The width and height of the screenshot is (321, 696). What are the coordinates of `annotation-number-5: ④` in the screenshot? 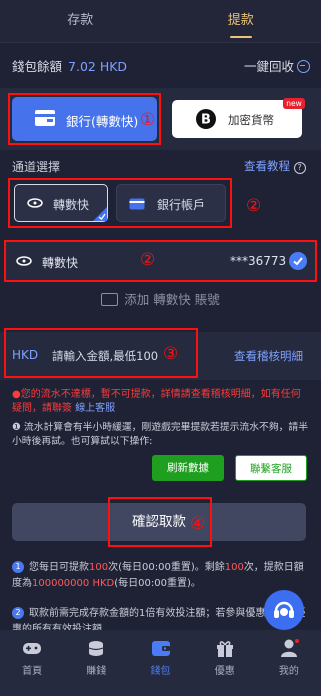 It's located at (198, 524).